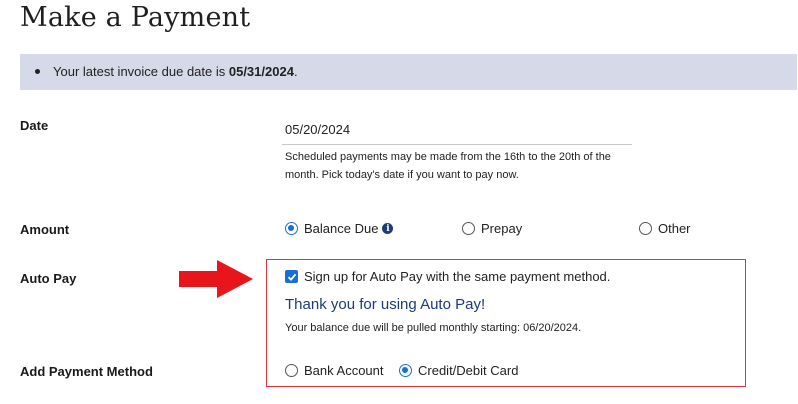  I want to click on payment-method-label: Add Payment Method, so click(86, 371).